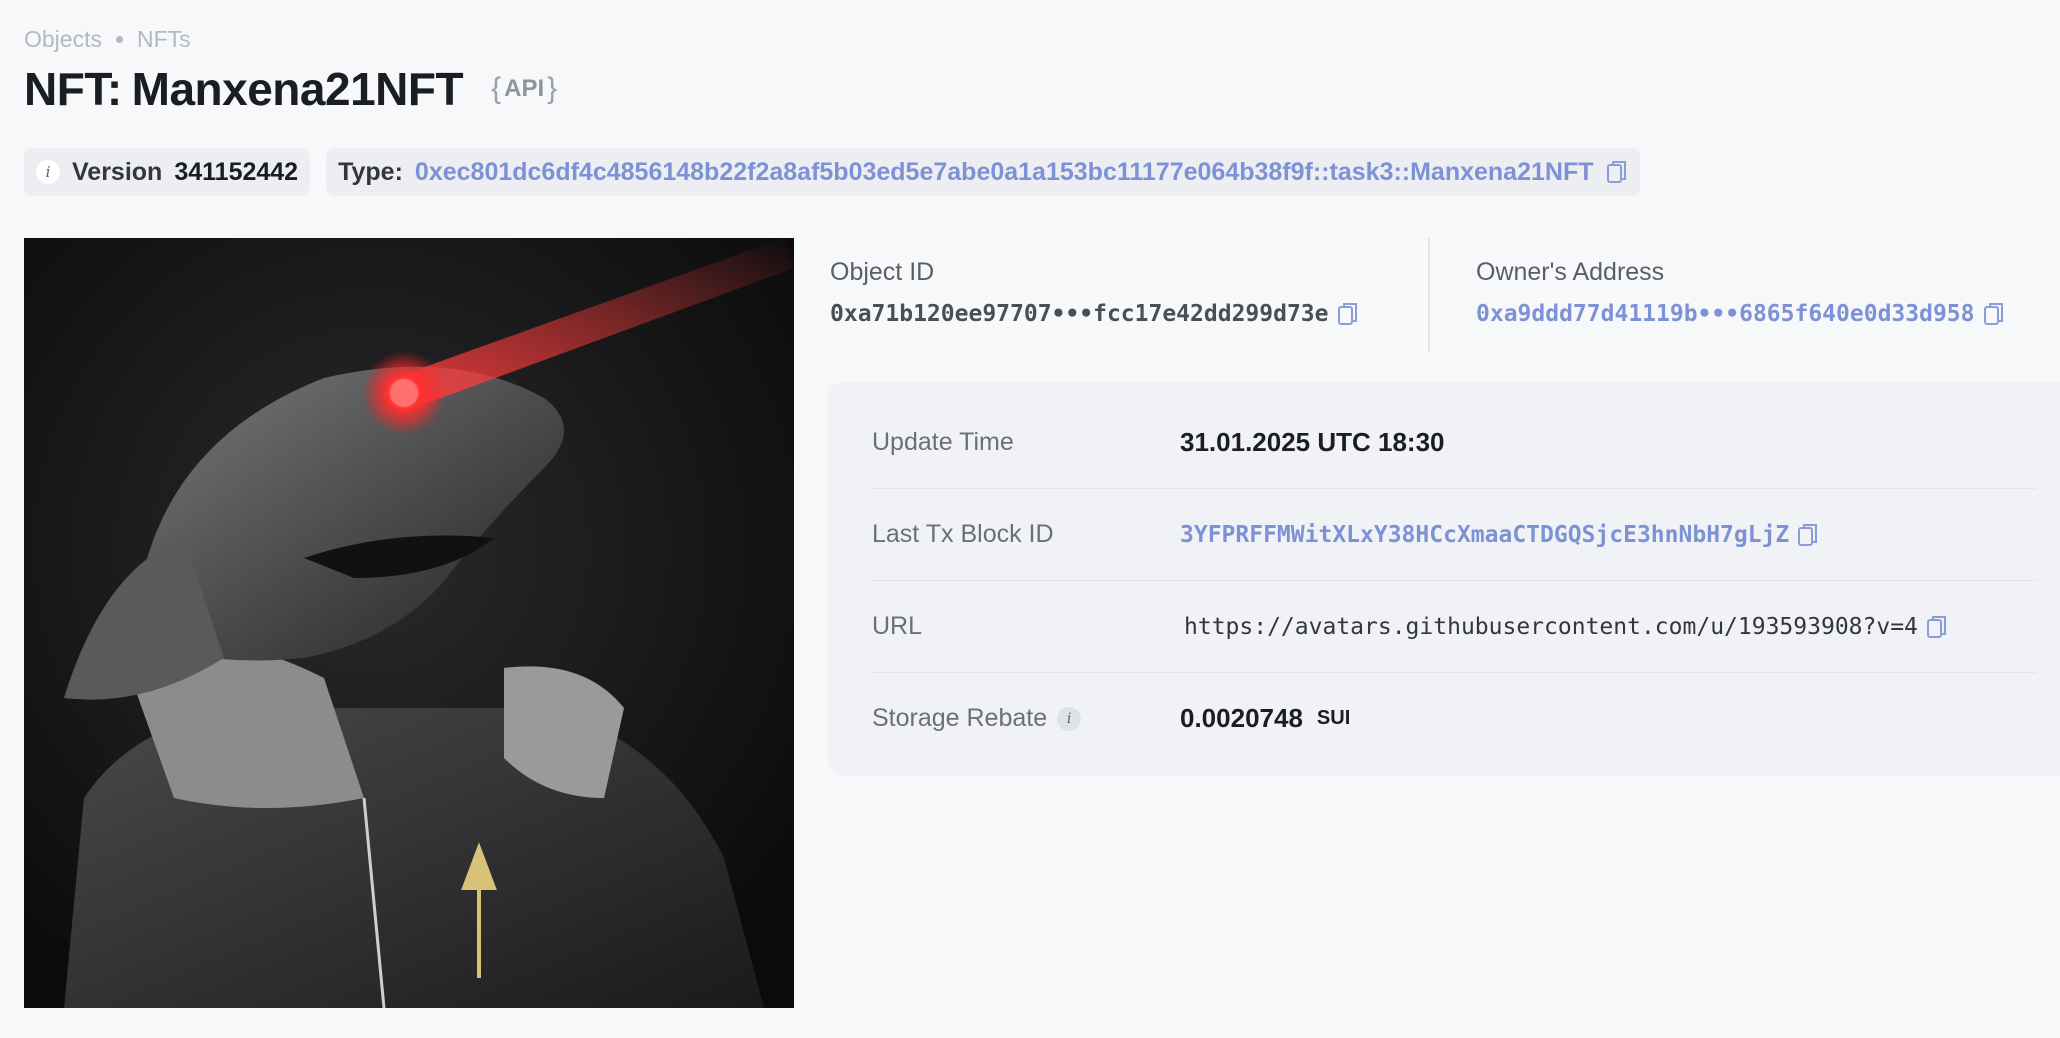  I want to click on storage-rebate-value: 0.0020748, so click(1241, 718).